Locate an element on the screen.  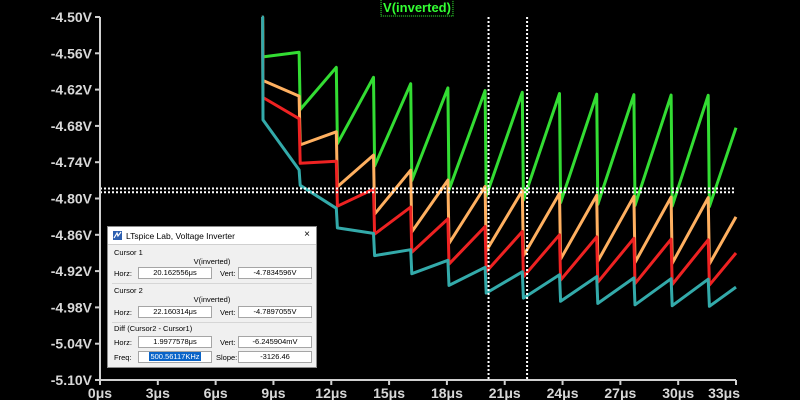
dialog-title: LTspice Lab, Voltage Inverter is located at coordinates (180, 236).